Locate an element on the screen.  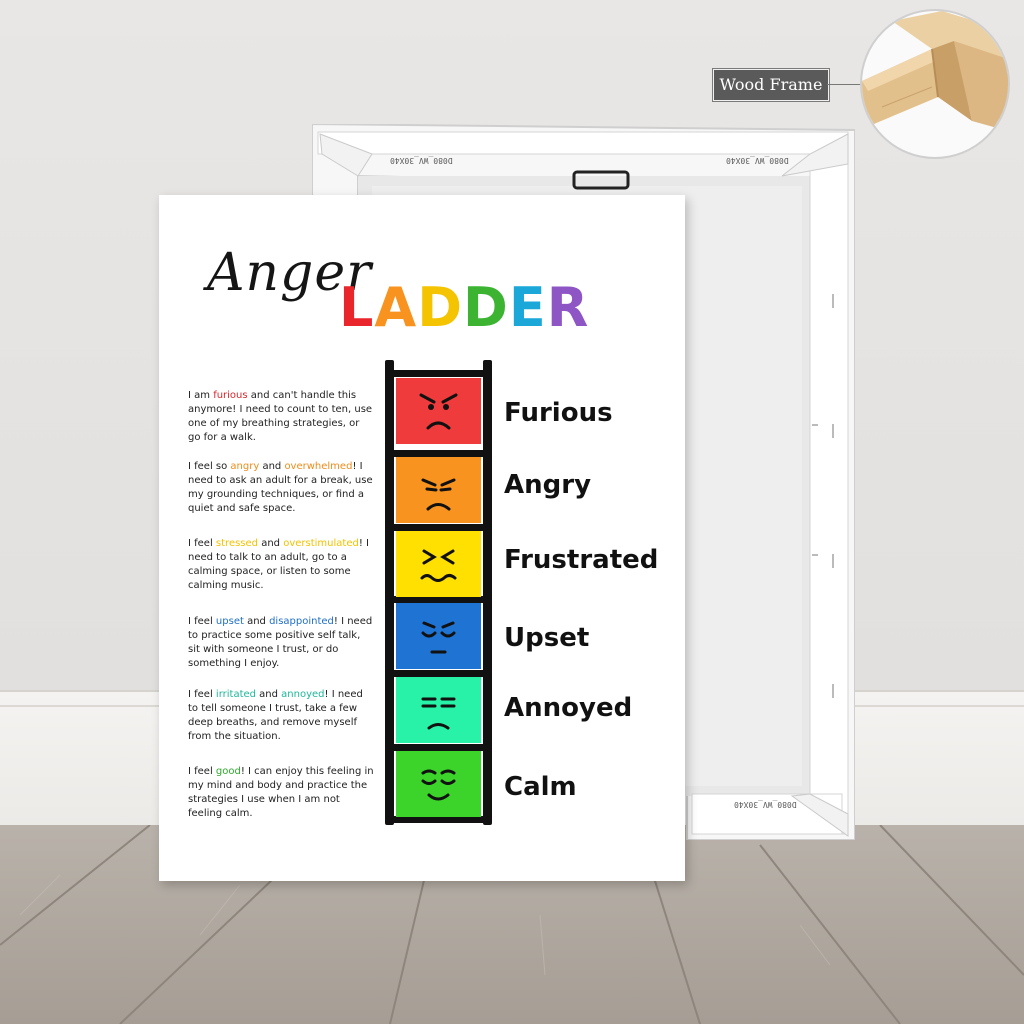
wood-frame-closeup is located at coordinates (935, 84).